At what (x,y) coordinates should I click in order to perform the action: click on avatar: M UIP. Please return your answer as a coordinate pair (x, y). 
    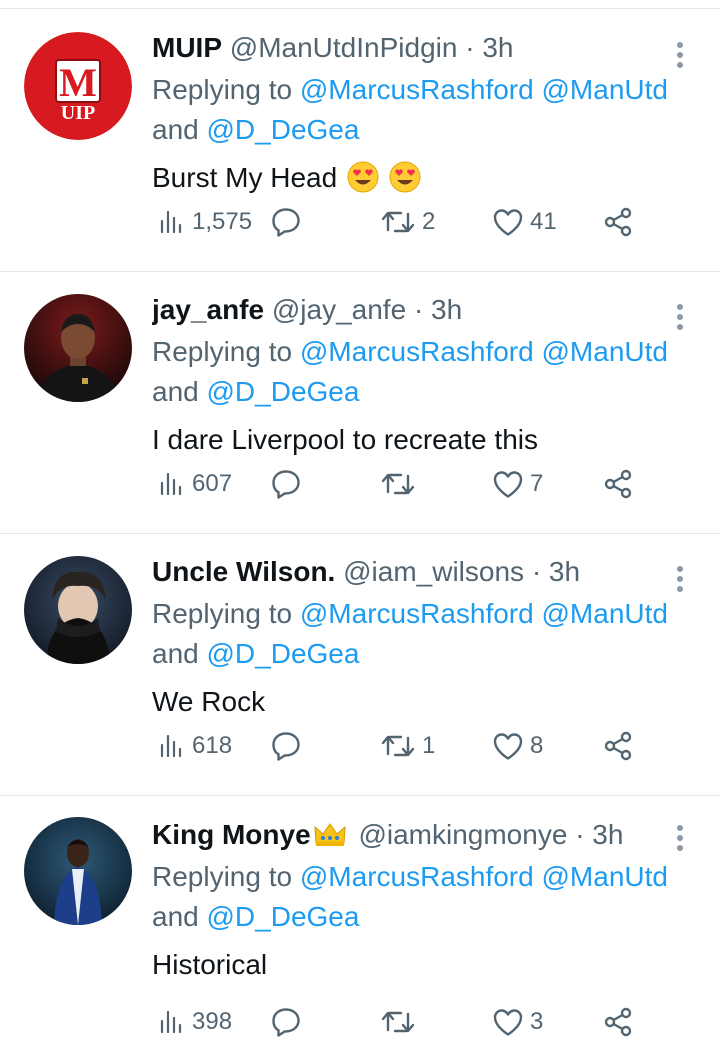
    Looking at the image, I should click on (78, 86).